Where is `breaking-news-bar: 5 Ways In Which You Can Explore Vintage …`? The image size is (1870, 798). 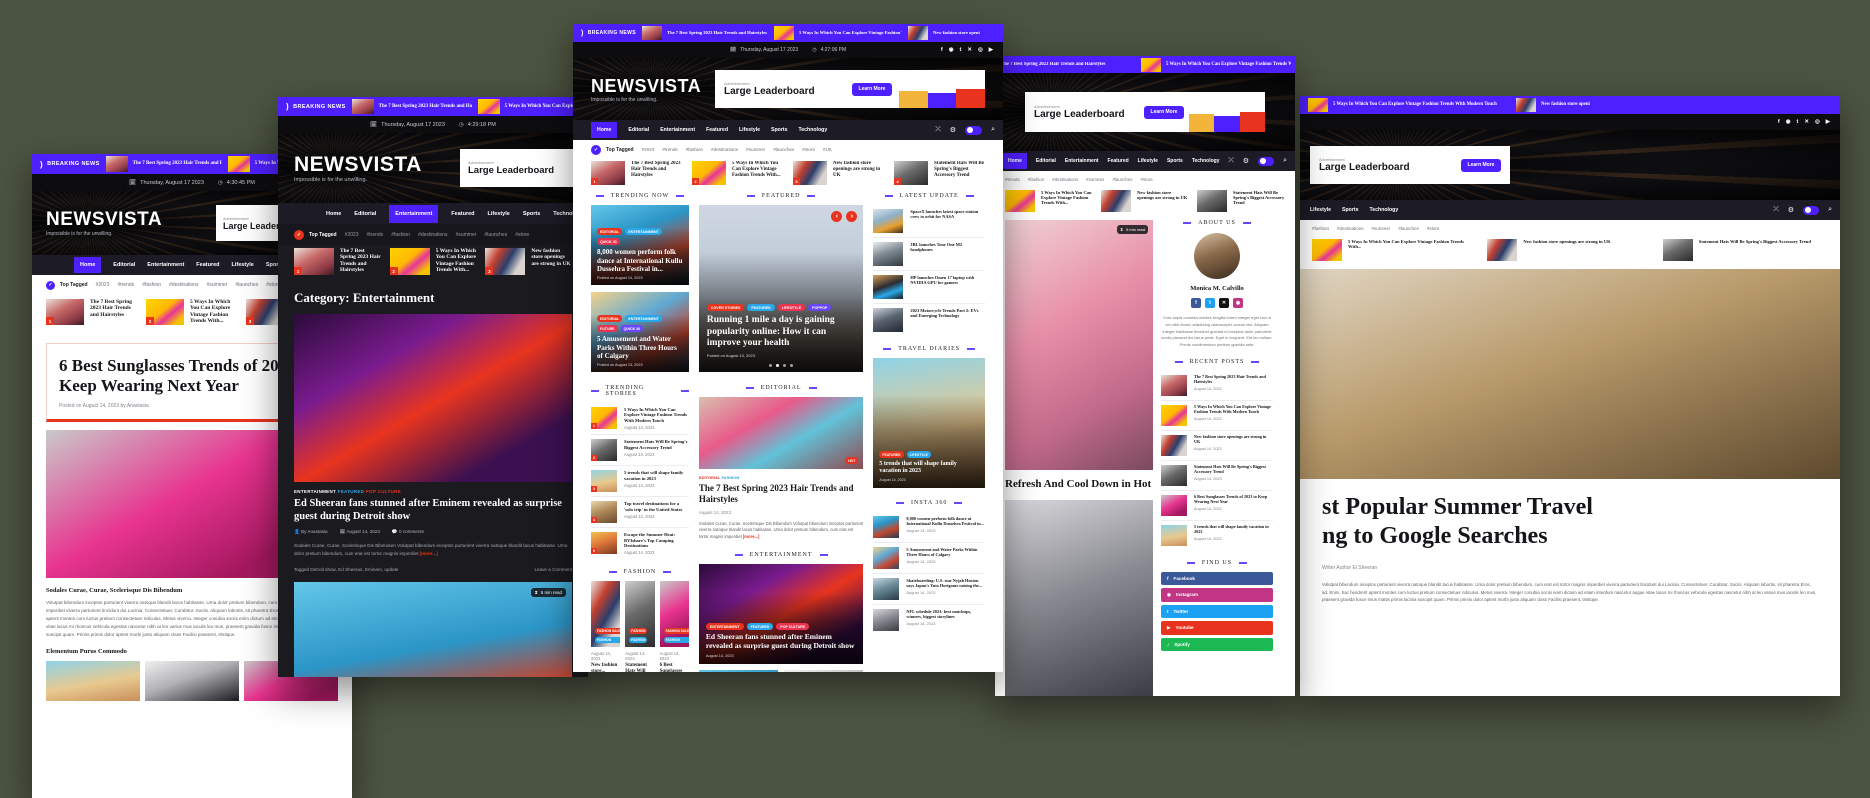
breaking-news-bar: 5 Ways In Which You Can Explore Vintage … is located at coordinates (1570, 105).